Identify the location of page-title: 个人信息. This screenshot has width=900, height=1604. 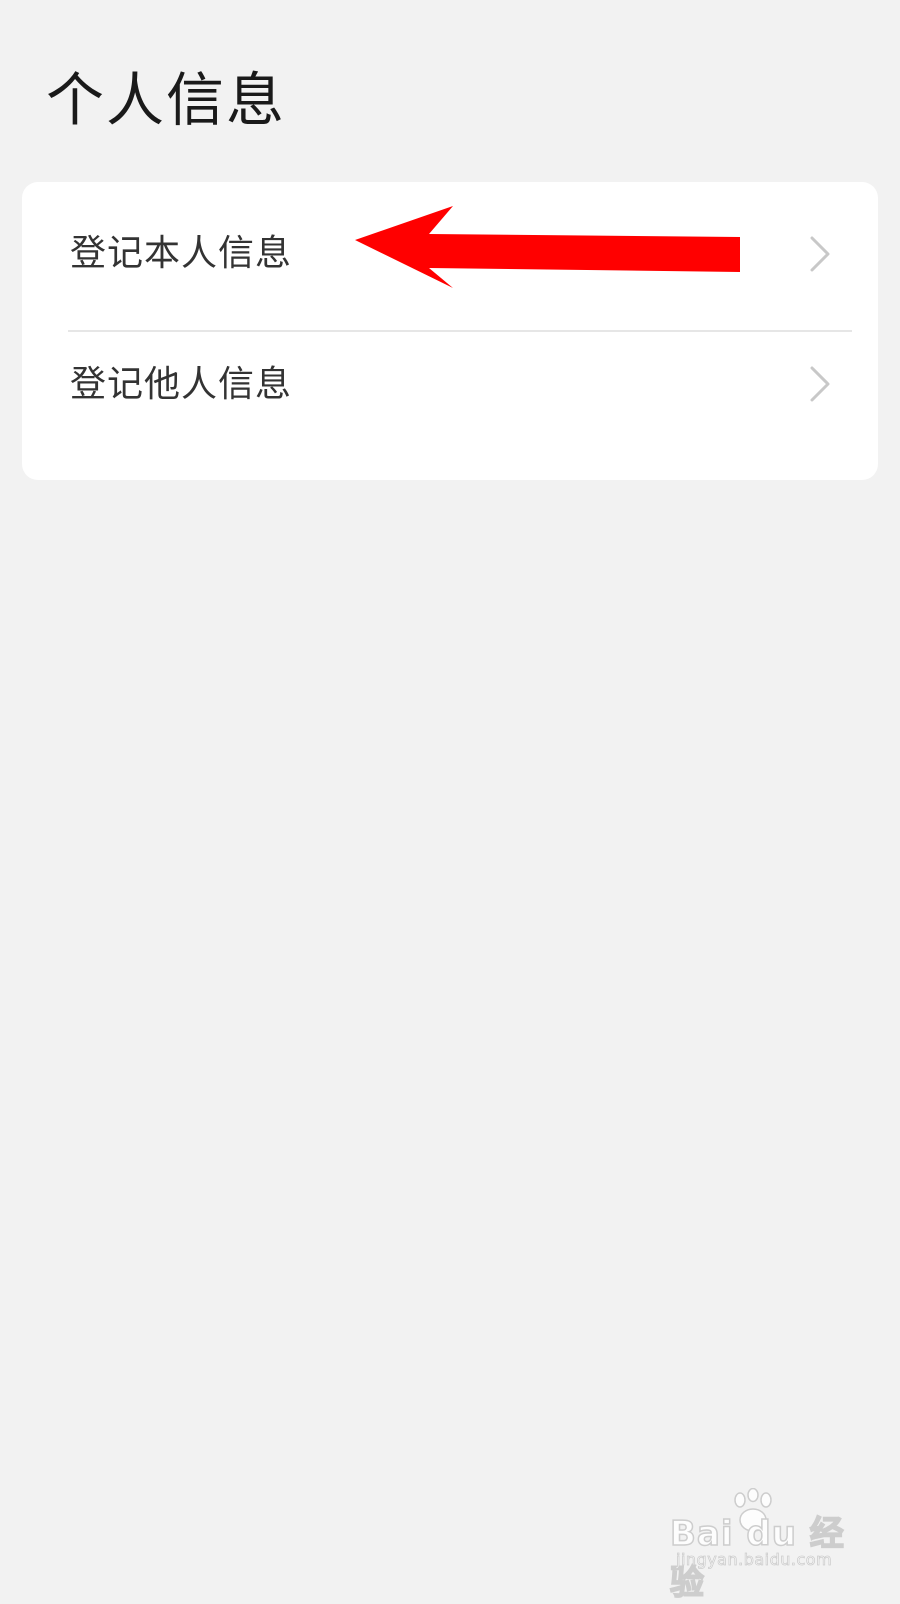
(166, 100).